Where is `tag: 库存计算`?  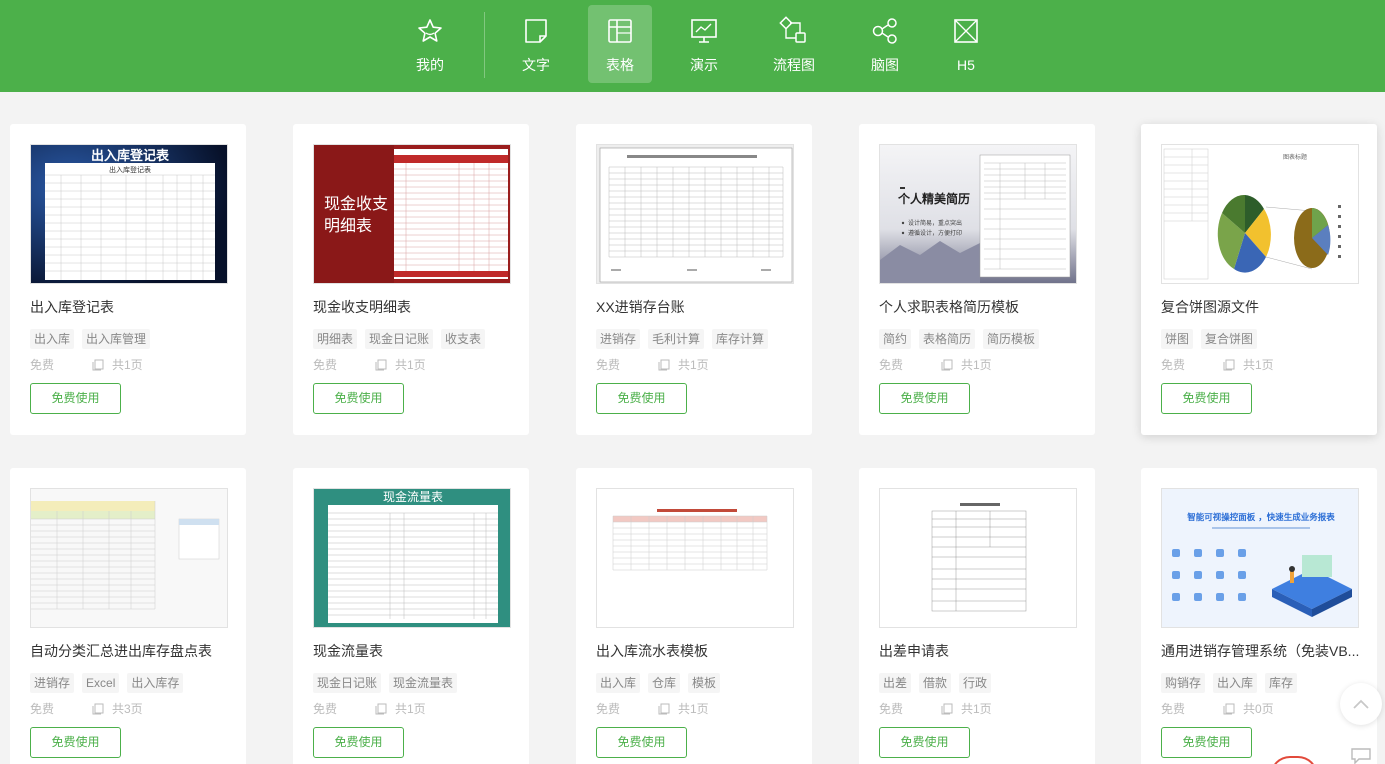 tag: 库存计算 is located at coordinates (740, 339).